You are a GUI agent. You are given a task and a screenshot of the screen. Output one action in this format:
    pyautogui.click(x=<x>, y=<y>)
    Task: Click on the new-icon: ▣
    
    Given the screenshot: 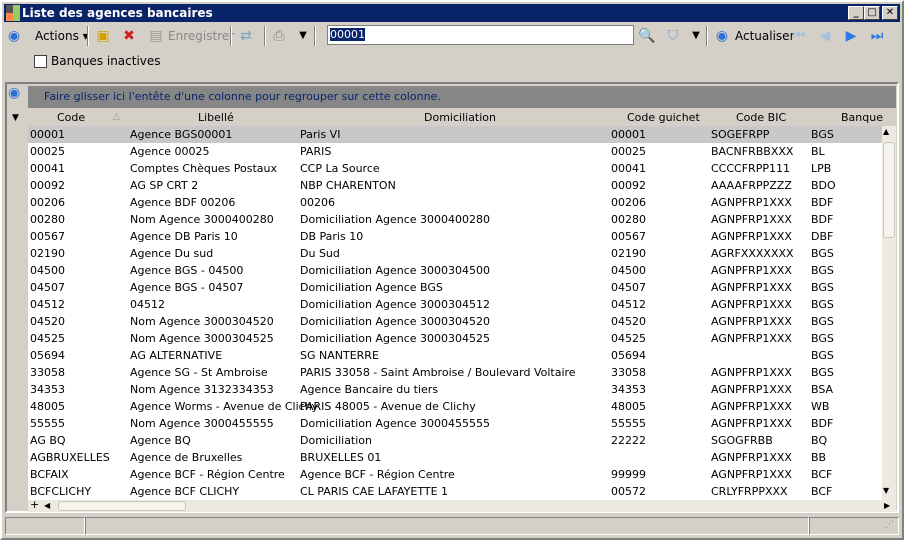 What is the action you would take?
    pyautogui.click(x=103, y=36)
    